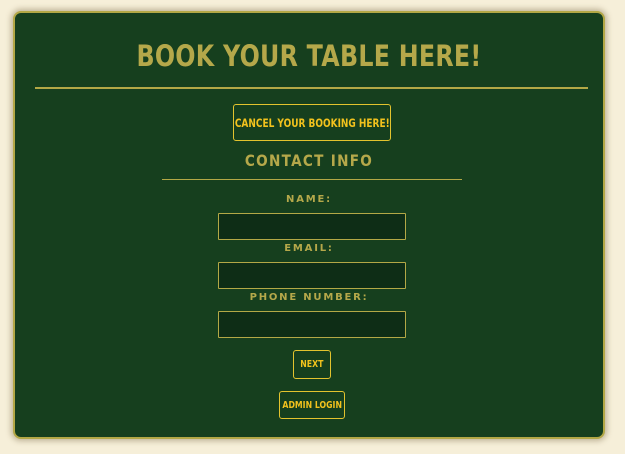 The width and height of the screenshot is (625, 454). What do you see at coordinates (312, 324) in the screenshot?
I see `phone-field` at bounding box center [312, 324].